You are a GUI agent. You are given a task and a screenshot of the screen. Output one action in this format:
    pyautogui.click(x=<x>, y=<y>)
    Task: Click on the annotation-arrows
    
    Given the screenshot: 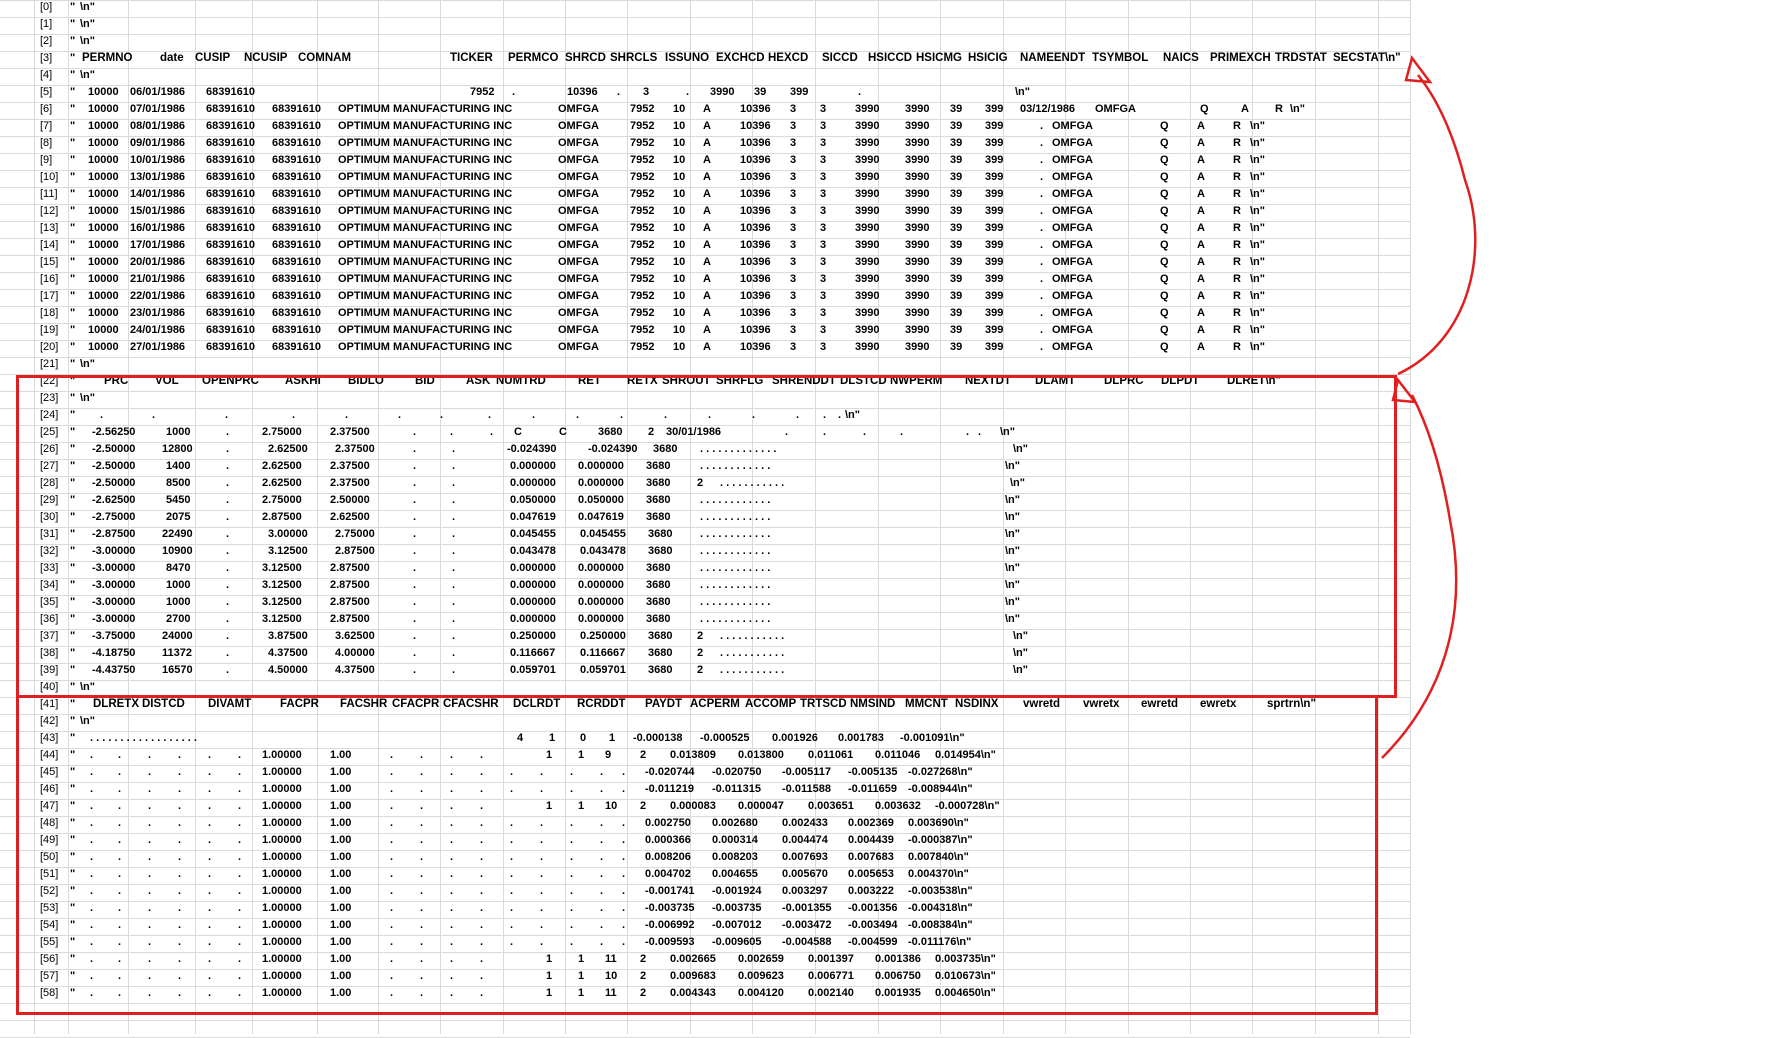 What is the action you would take?
    pyautogui.click(x=1429, y=407)
    